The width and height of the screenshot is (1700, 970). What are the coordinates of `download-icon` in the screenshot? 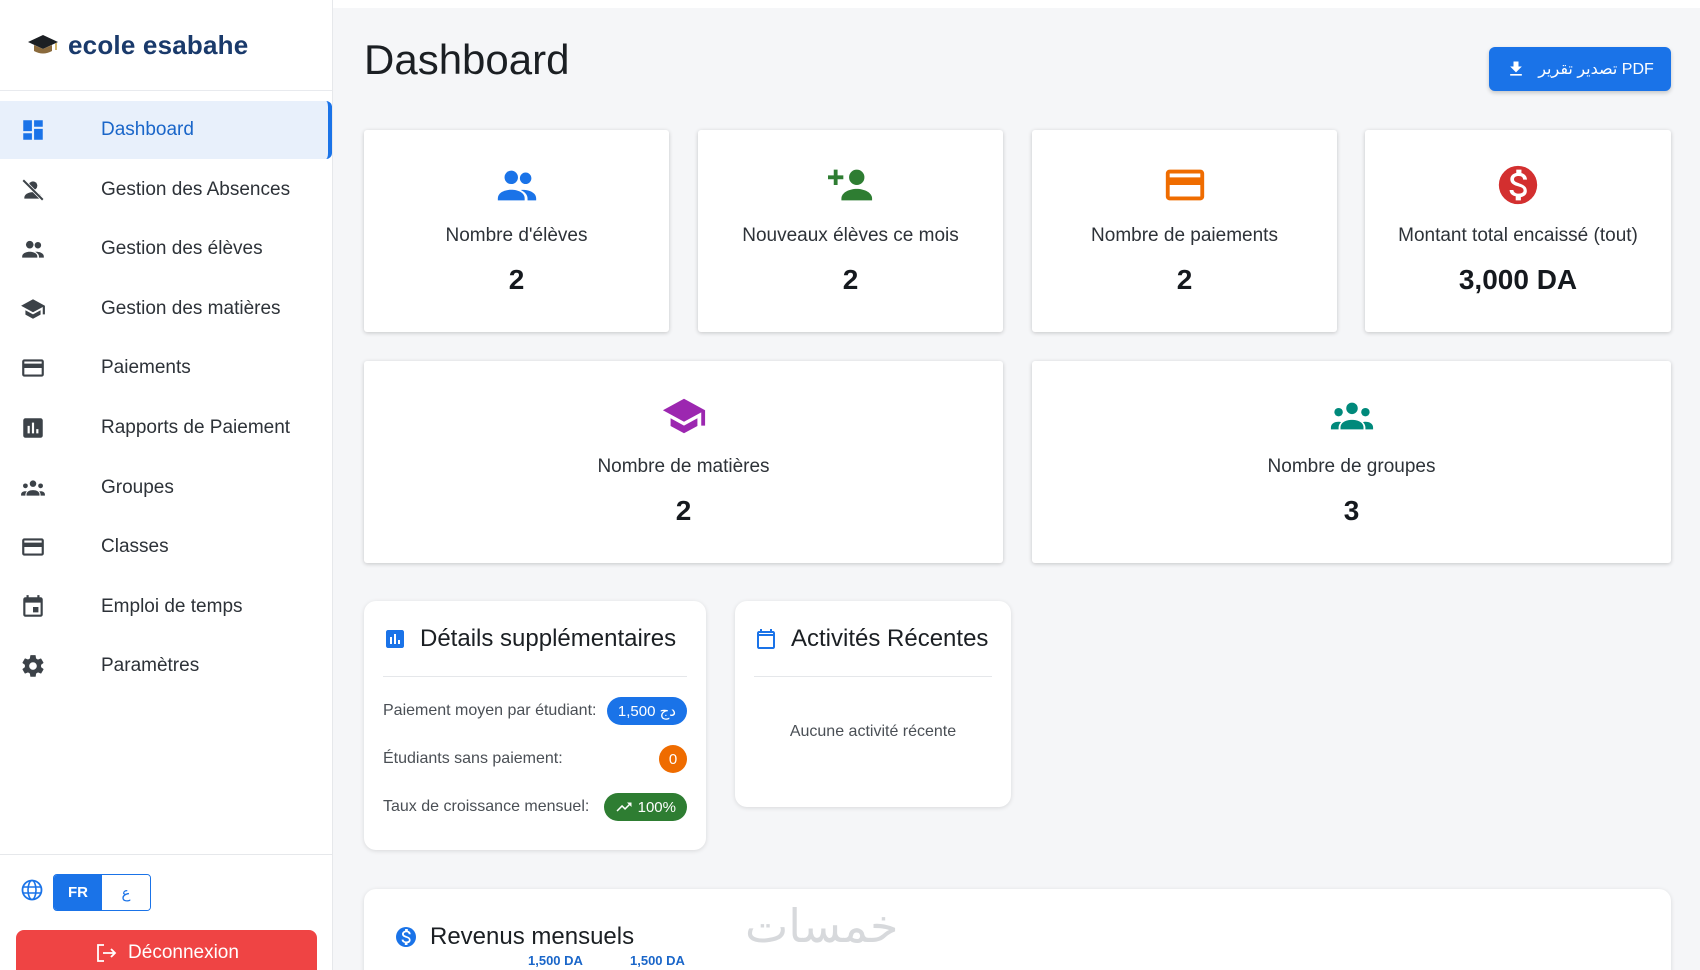 It's located at (1516, 68).